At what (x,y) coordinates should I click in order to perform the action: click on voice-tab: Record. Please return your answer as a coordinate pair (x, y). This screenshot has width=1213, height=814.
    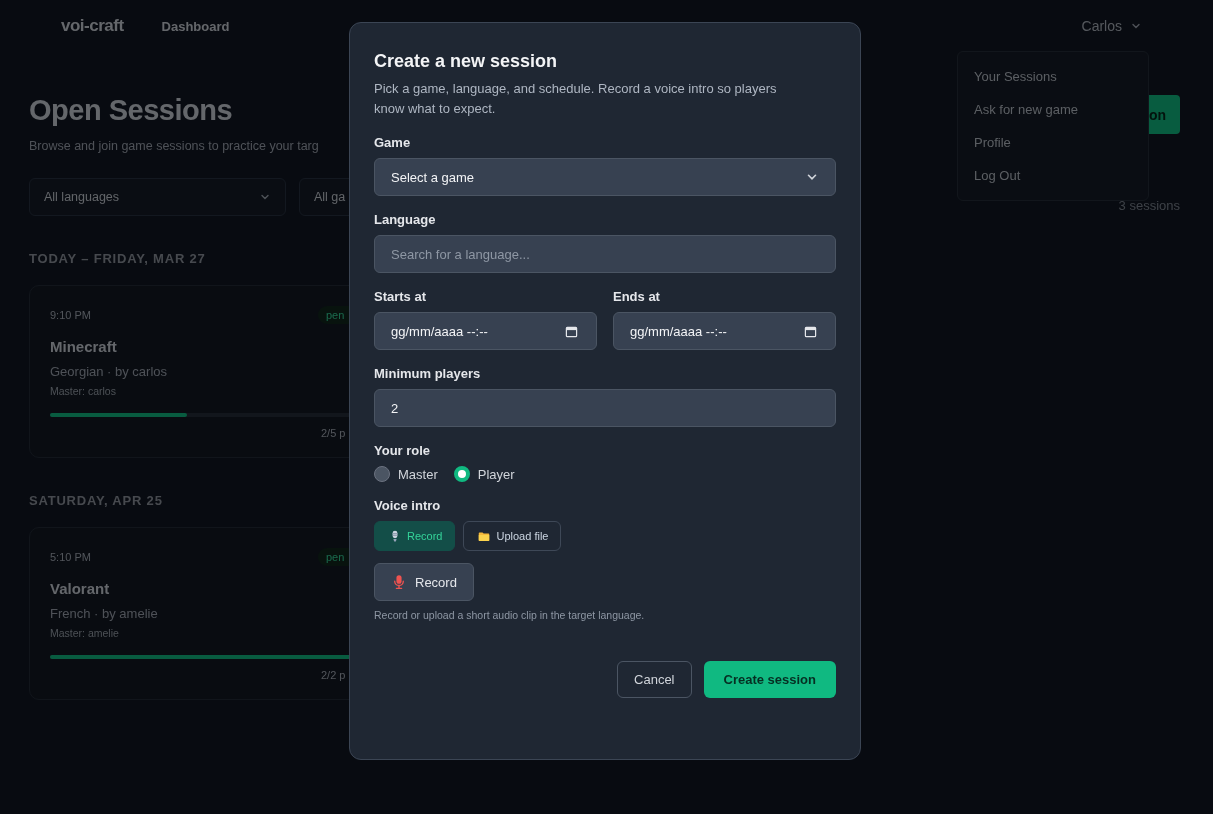
    Looking at the image, I should click on (415, 536).